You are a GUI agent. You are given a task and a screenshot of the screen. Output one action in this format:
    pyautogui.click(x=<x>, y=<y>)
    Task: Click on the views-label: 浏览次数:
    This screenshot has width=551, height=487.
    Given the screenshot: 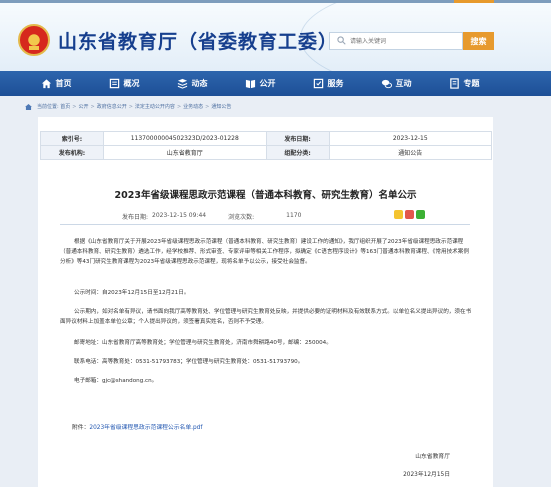 What is the action you would take?
    pyautogui.click(x=241, y=217)
    